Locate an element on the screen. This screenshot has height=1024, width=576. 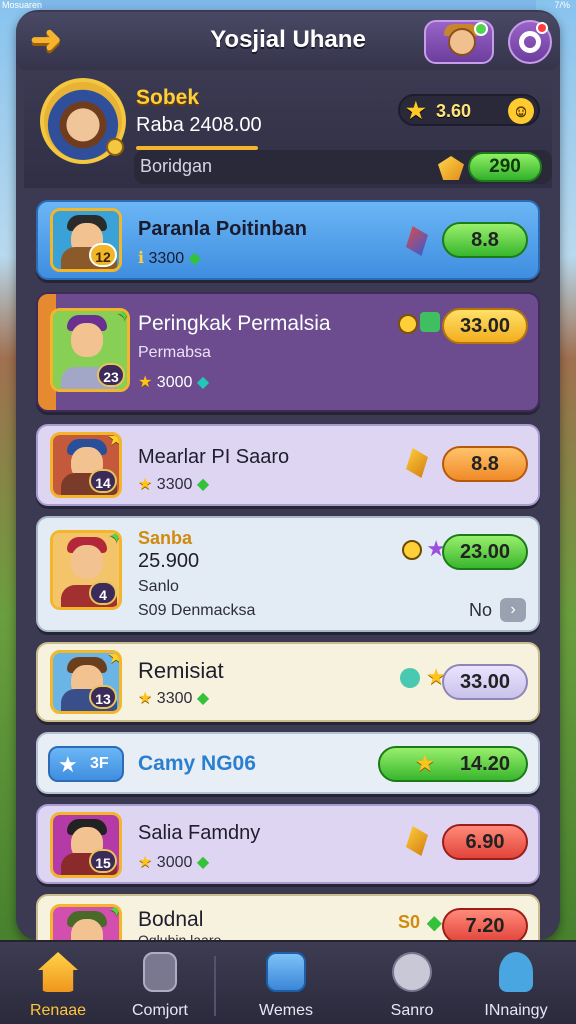
back-arrow-icon: ➜ is located at coordinates (46, 40).